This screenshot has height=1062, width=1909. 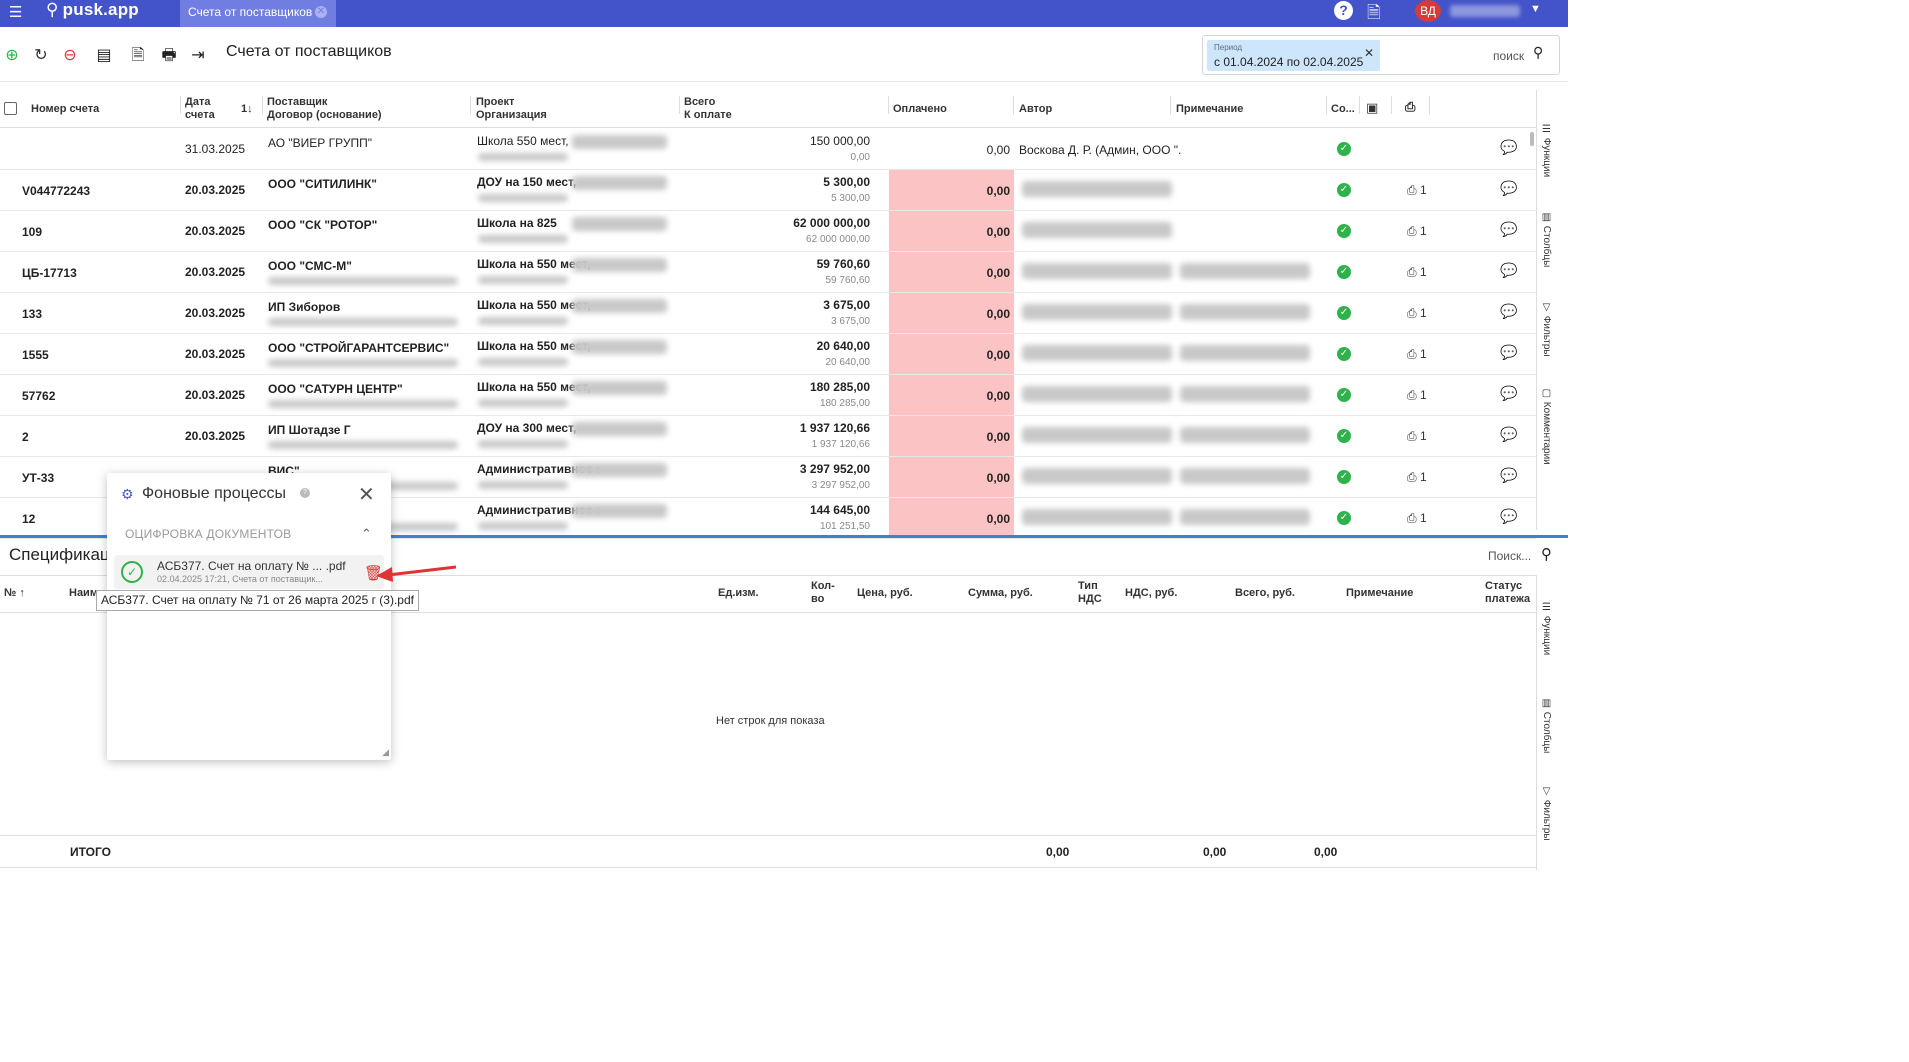 What do you see at coordinates (1546, 554) in the screenshot?
I see `spec-search-icon: ⚲` at bounding box center [1546, 554].